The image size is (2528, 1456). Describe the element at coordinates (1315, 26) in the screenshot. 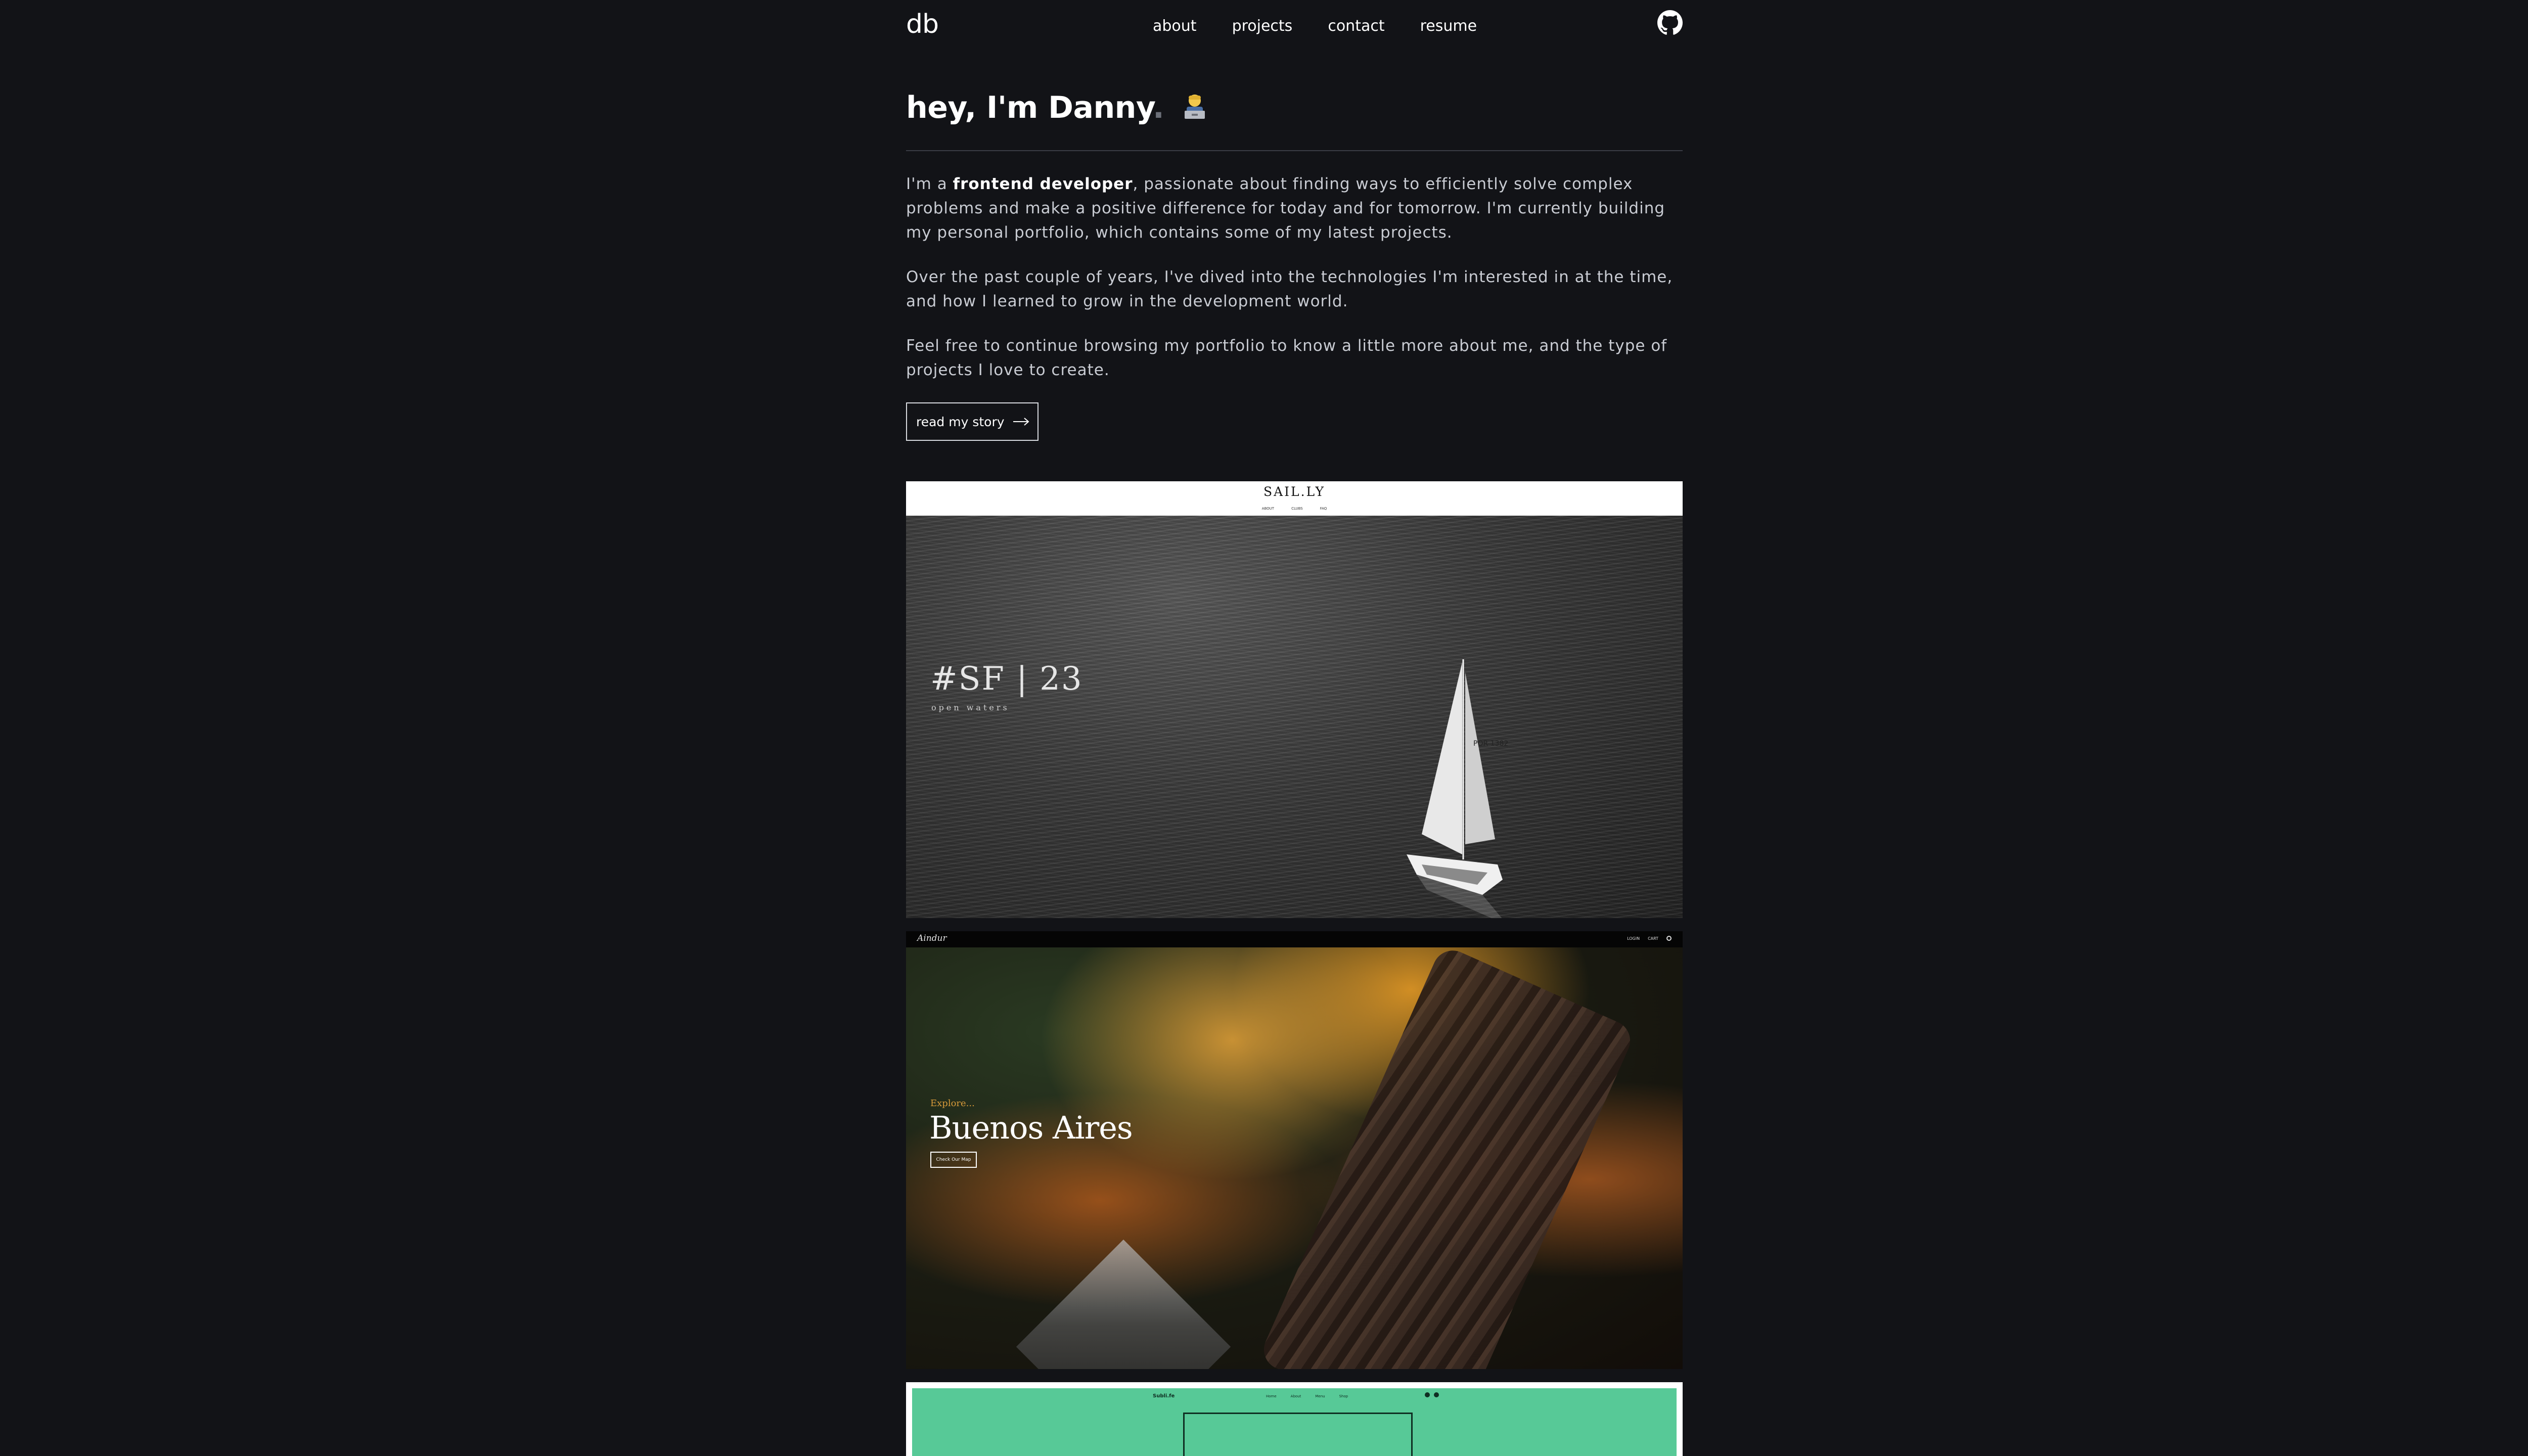

I see `nav-links: about projects contact resume` at that location.